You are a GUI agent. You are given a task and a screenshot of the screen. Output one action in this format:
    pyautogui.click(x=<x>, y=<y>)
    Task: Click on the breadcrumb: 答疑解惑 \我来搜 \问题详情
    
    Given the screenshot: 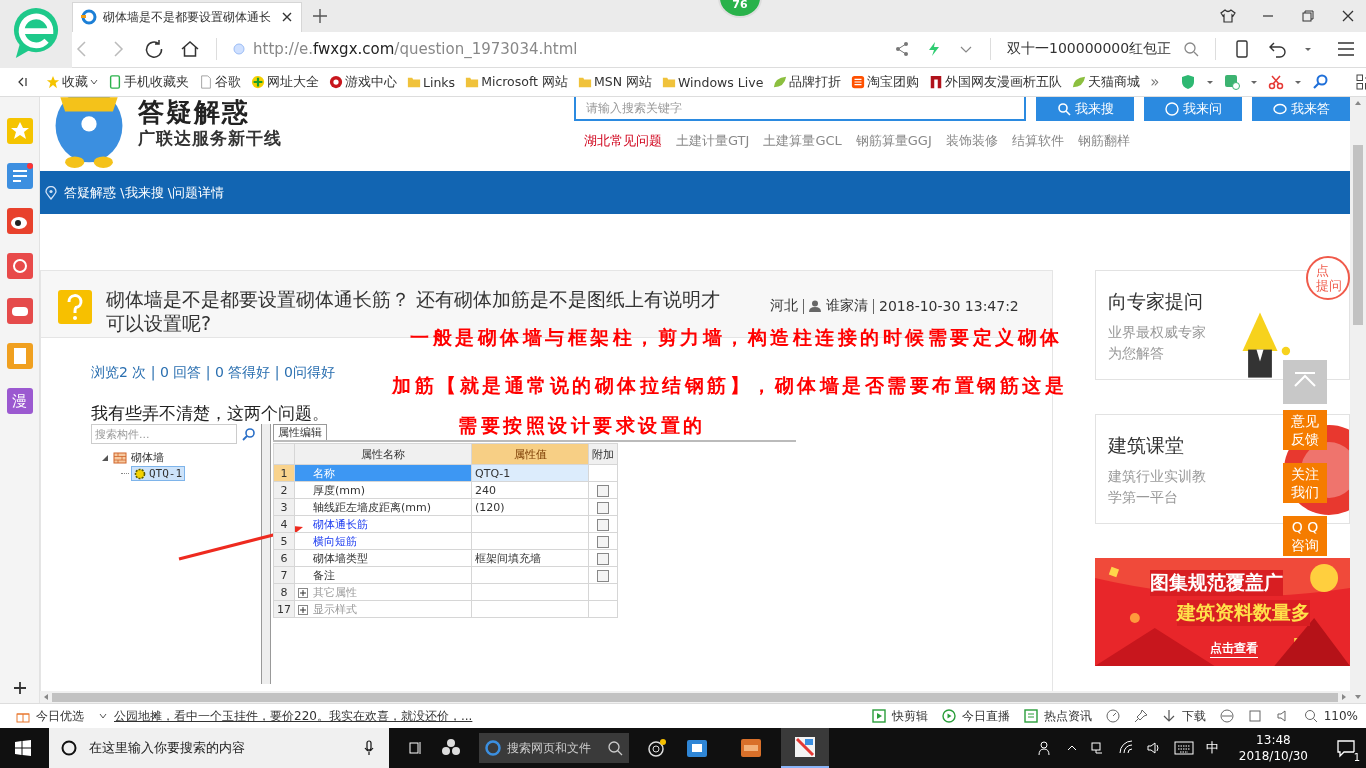 What is the action you would take?
    pyautogui.click(x=144, y=192)
    